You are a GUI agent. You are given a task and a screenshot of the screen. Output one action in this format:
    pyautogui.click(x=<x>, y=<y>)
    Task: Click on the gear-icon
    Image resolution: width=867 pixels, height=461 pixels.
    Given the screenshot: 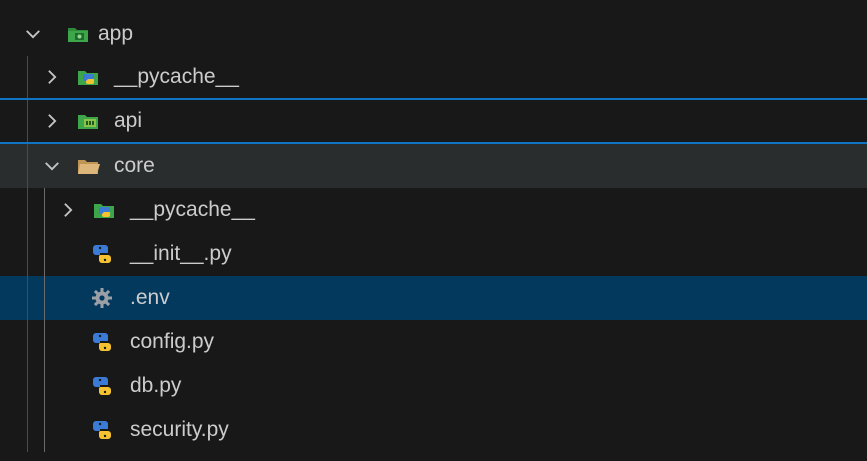 What is the action you would take?
    pyautogui.click(x=102, y=298)
    